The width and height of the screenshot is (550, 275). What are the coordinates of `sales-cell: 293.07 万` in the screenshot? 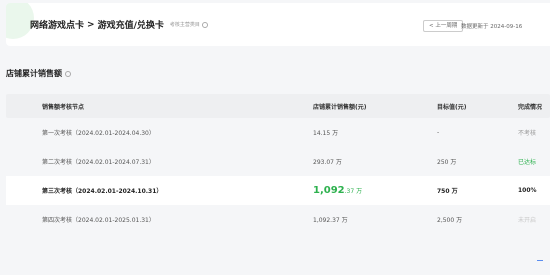 It's located at (327, 162).